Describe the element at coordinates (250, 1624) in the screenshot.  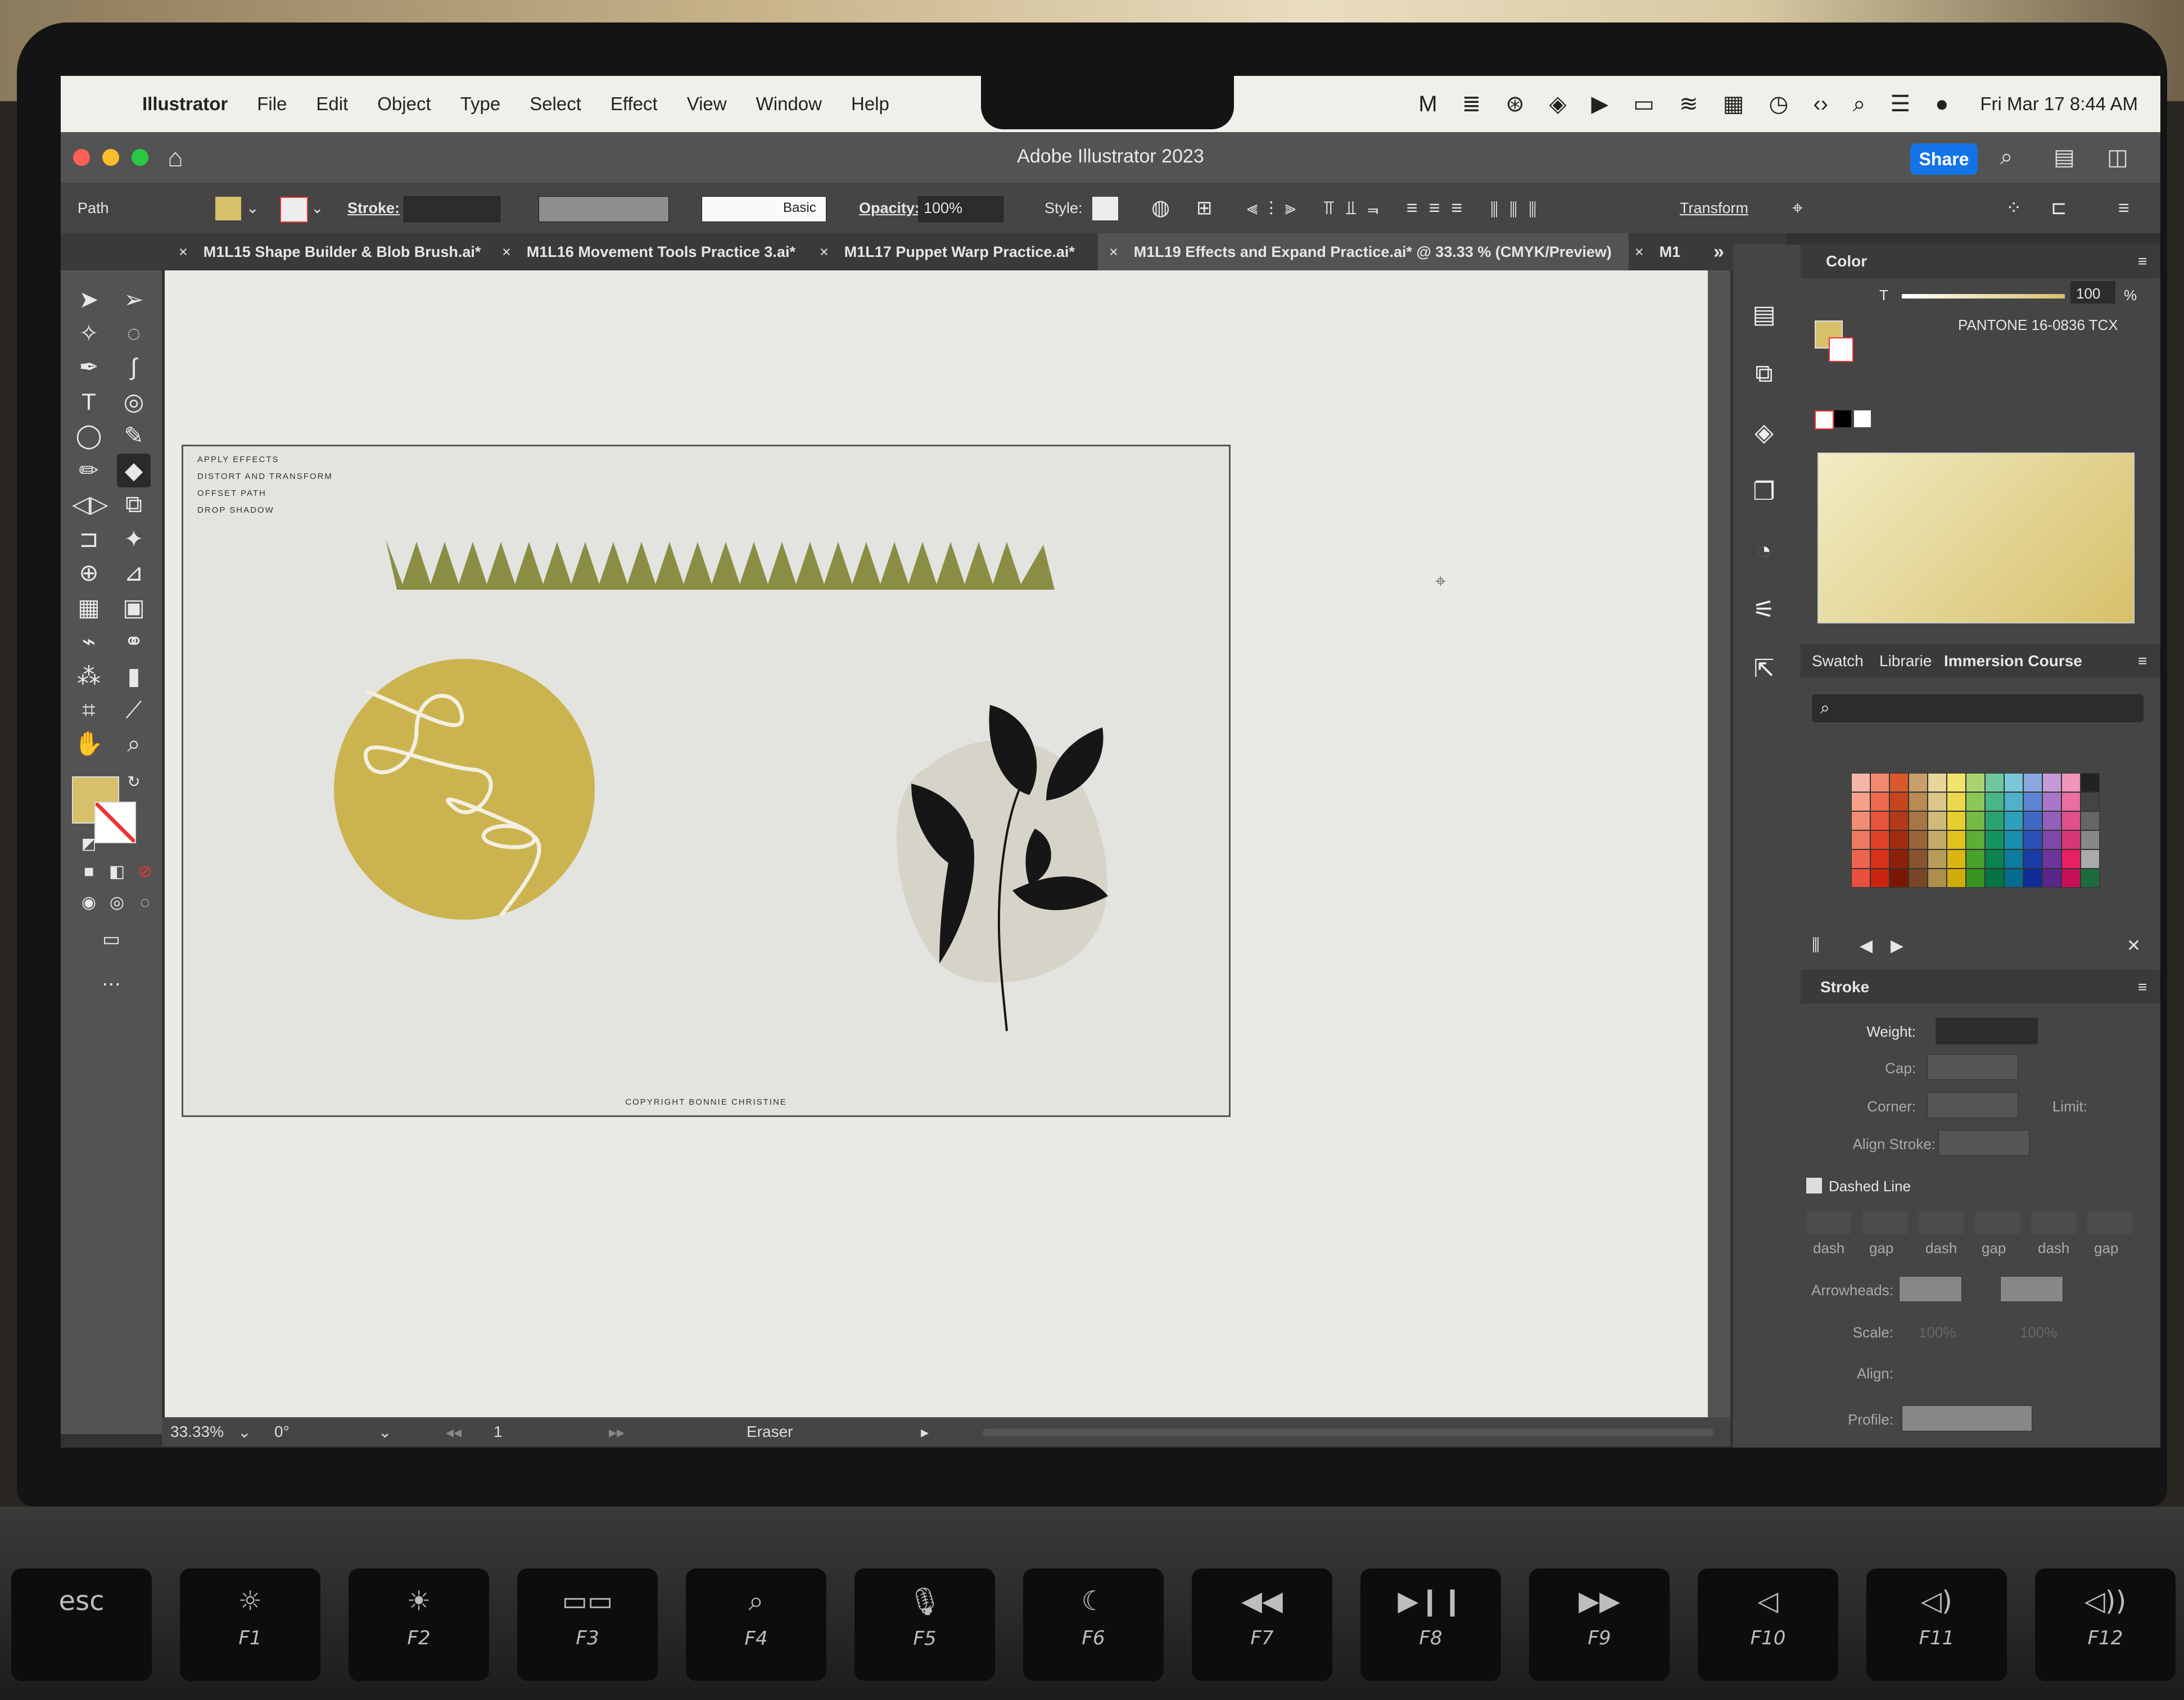
I see `function-key: ☼ F1` at that location.